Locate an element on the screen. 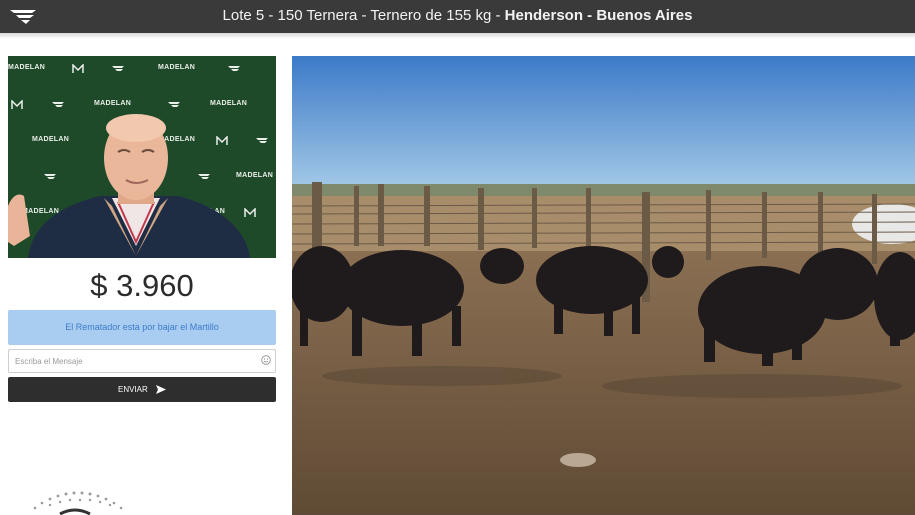 The width and height of the screenshot is (915, 515). message-input is located at coordinates (129, 361).